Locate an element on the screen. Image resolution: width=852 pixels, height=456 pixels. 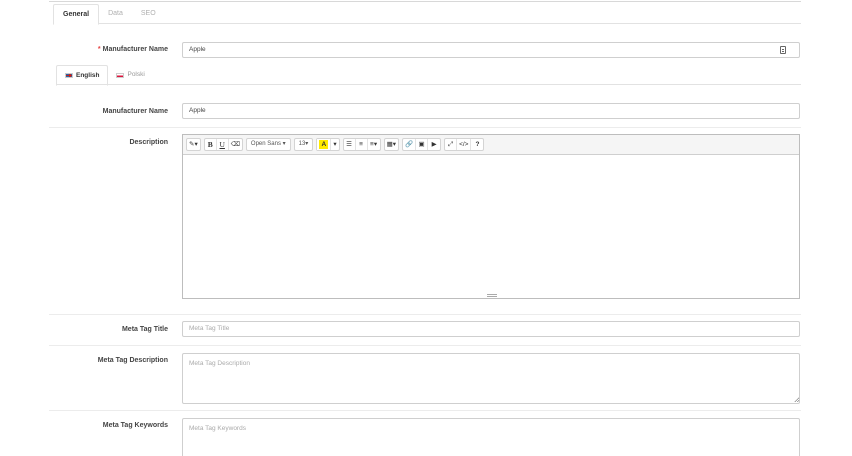
manufacturer-name-label: * Manufacturer Name is located at coordinates (132, 49).